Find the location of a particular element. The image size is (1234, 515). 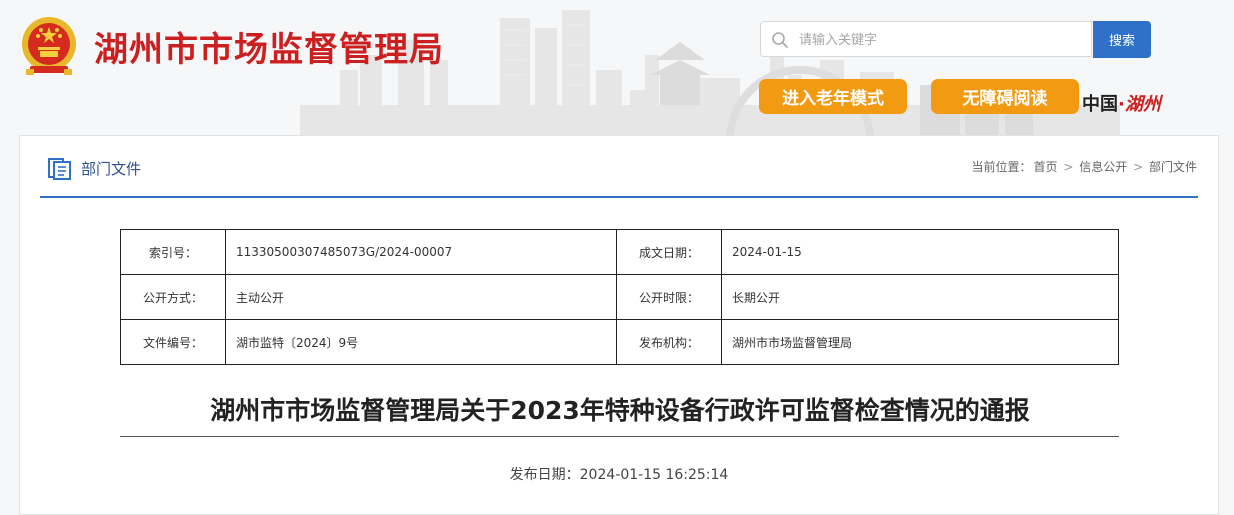

search-button: 搜索 is located at coordinates (1122, 39).